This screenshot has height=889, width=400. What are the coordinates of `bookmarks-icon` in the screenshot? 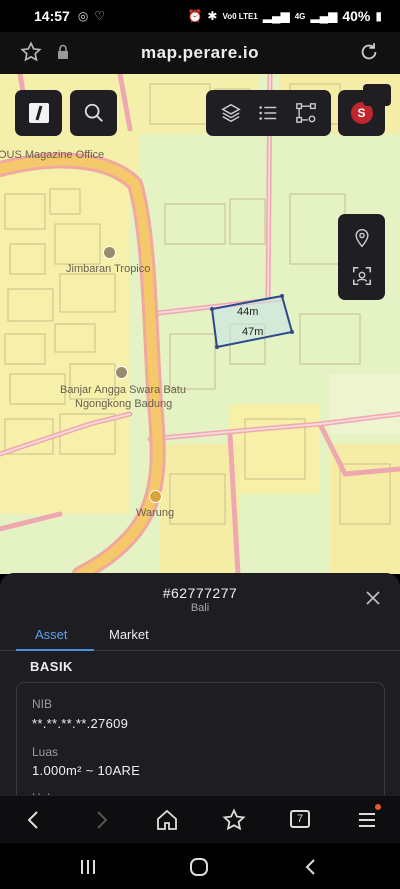 It's located at (234, 820).